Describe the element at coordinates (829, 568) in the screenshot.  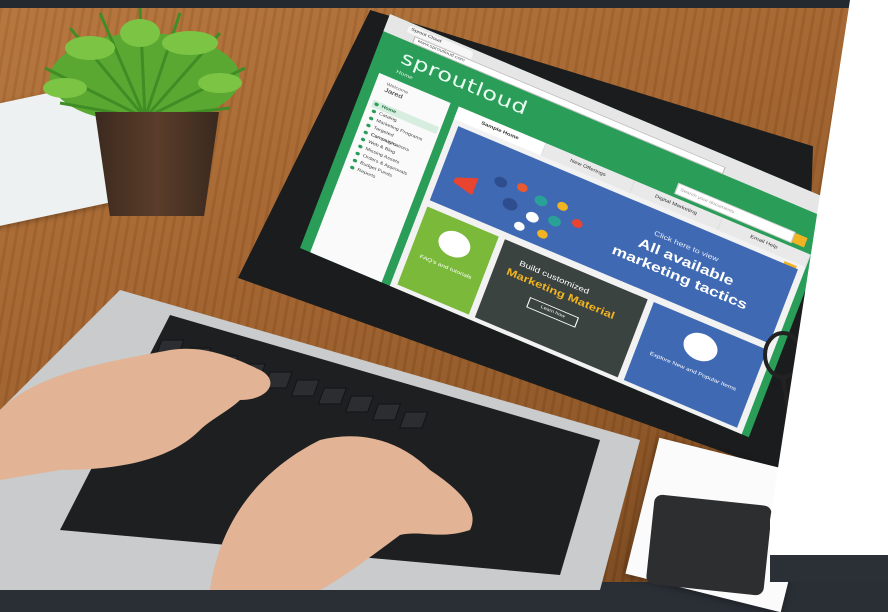
I see `bottom-dark-strip` at that location.